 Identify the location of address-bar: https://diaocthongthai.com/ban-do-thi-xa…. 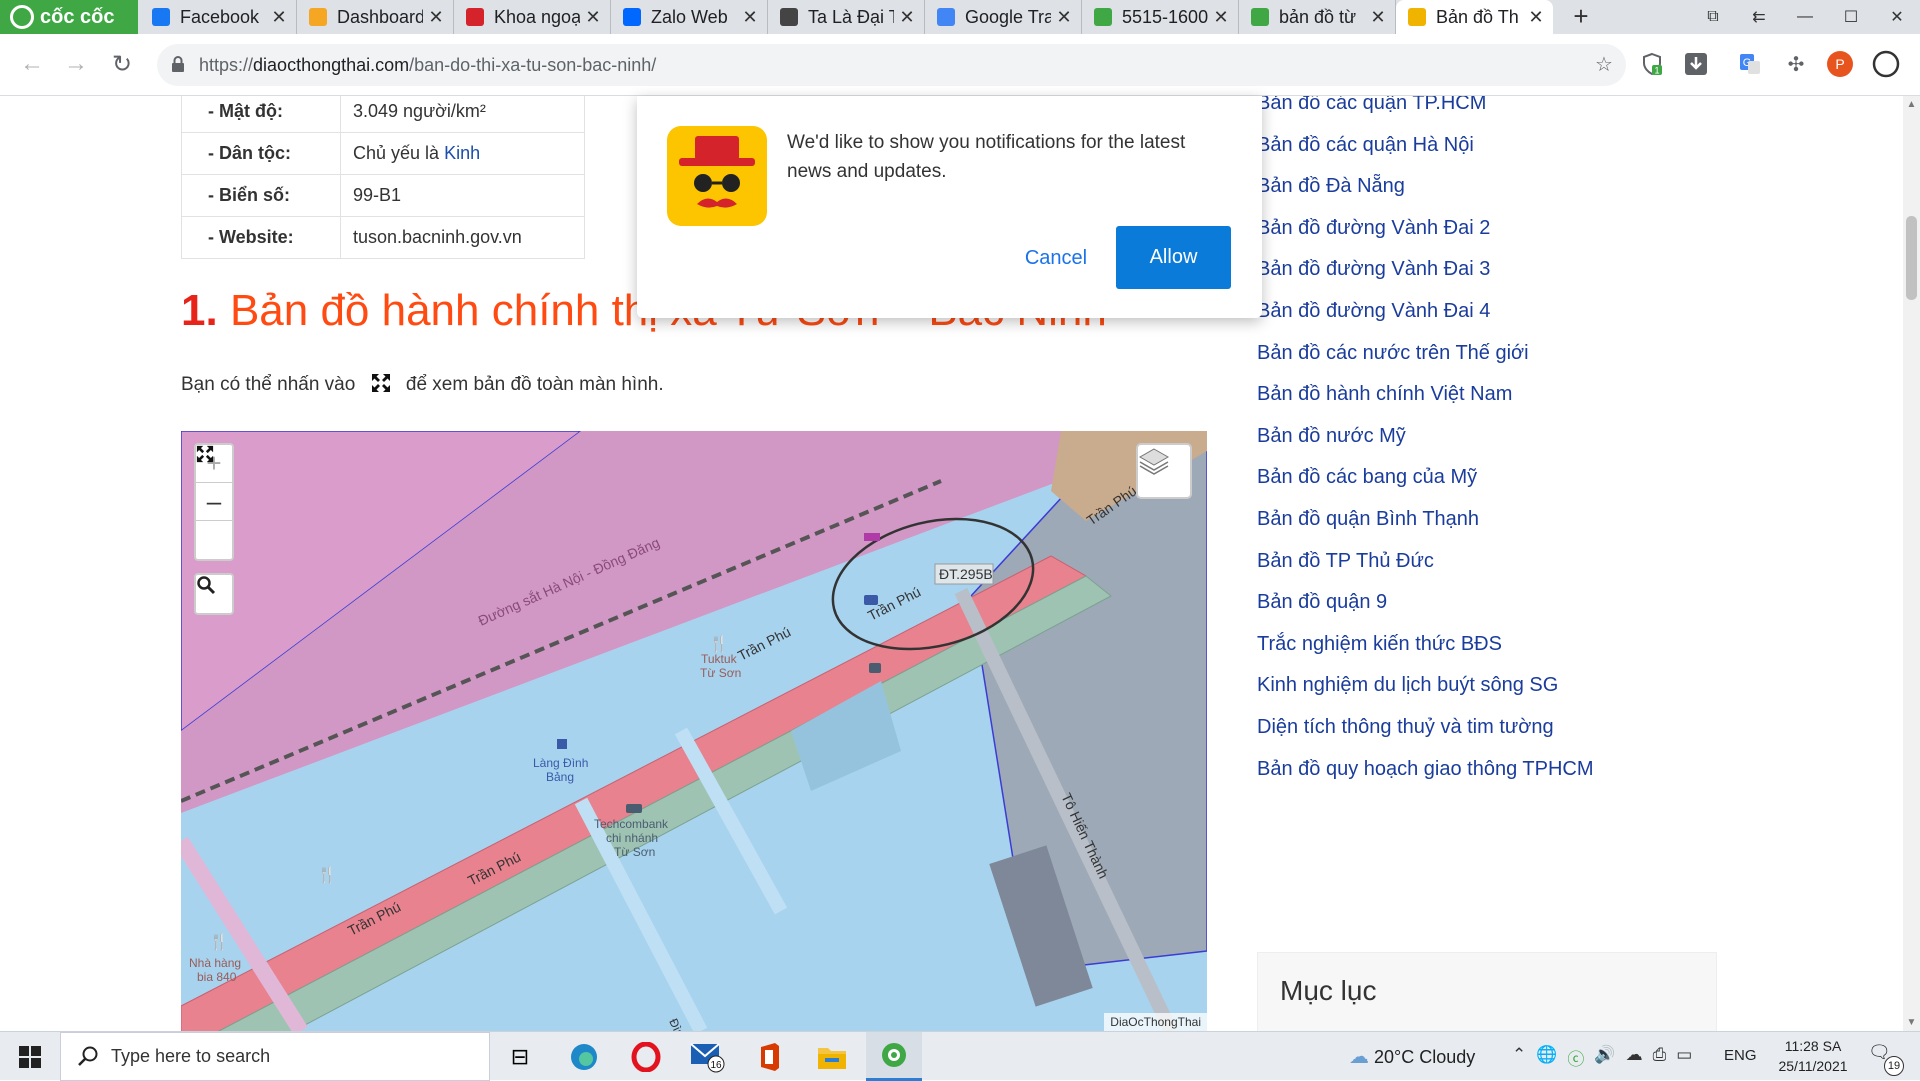
(891, 65).